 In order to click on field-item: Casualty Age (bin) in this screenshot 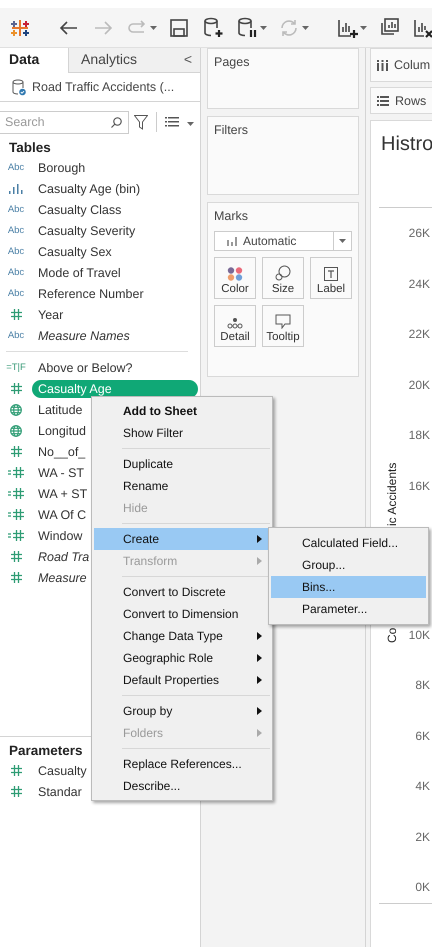, I will do `click(89, 189)`.